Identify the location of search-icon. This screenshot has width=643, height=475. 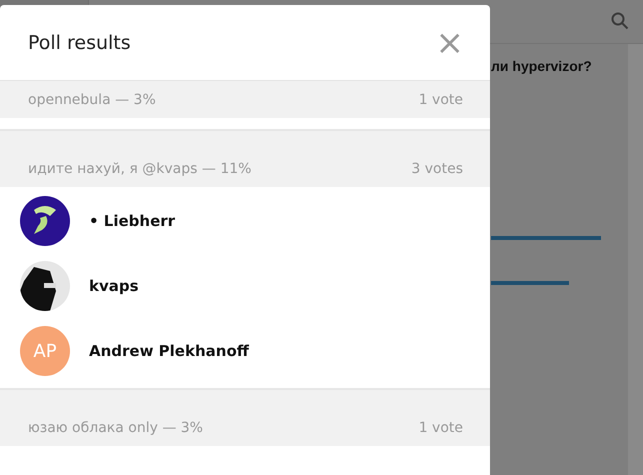
(620, 21).